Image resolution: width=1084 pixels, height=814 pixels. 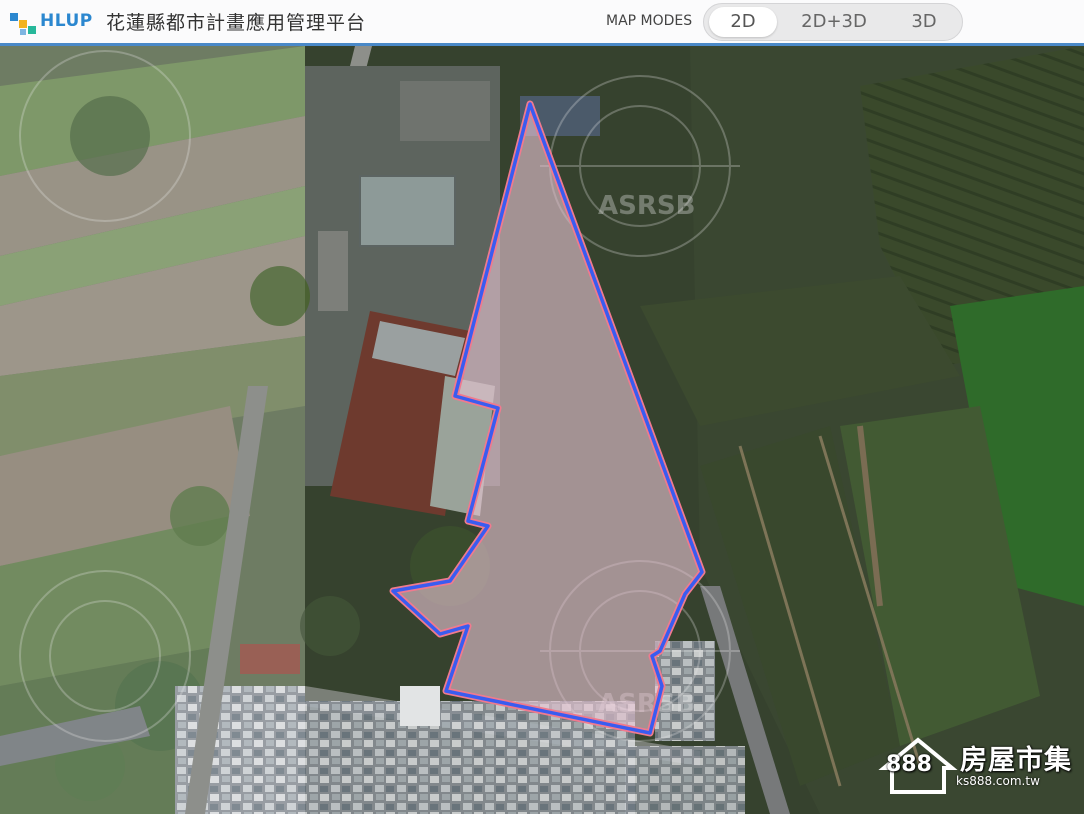 I want to click on ks888-watermark: 888 房屋市集 ks888.com.tw, so click(x=976, y=766).